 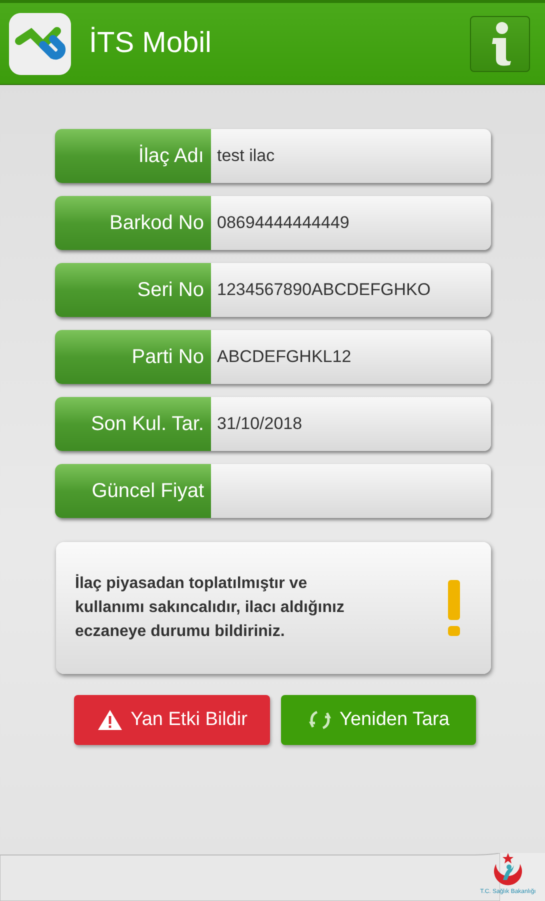 I want to click on warning-icon, so click(x=109, y=720).